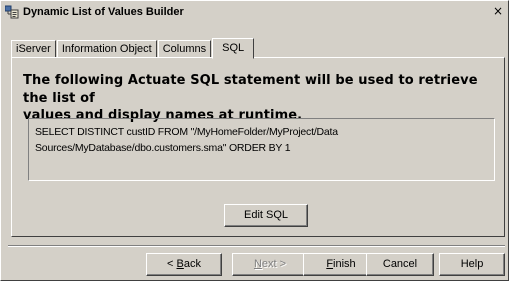 The image size is (509, 281). I want to click on tab-strip: iServer Information Object Columns SQL, so click(133, 48).